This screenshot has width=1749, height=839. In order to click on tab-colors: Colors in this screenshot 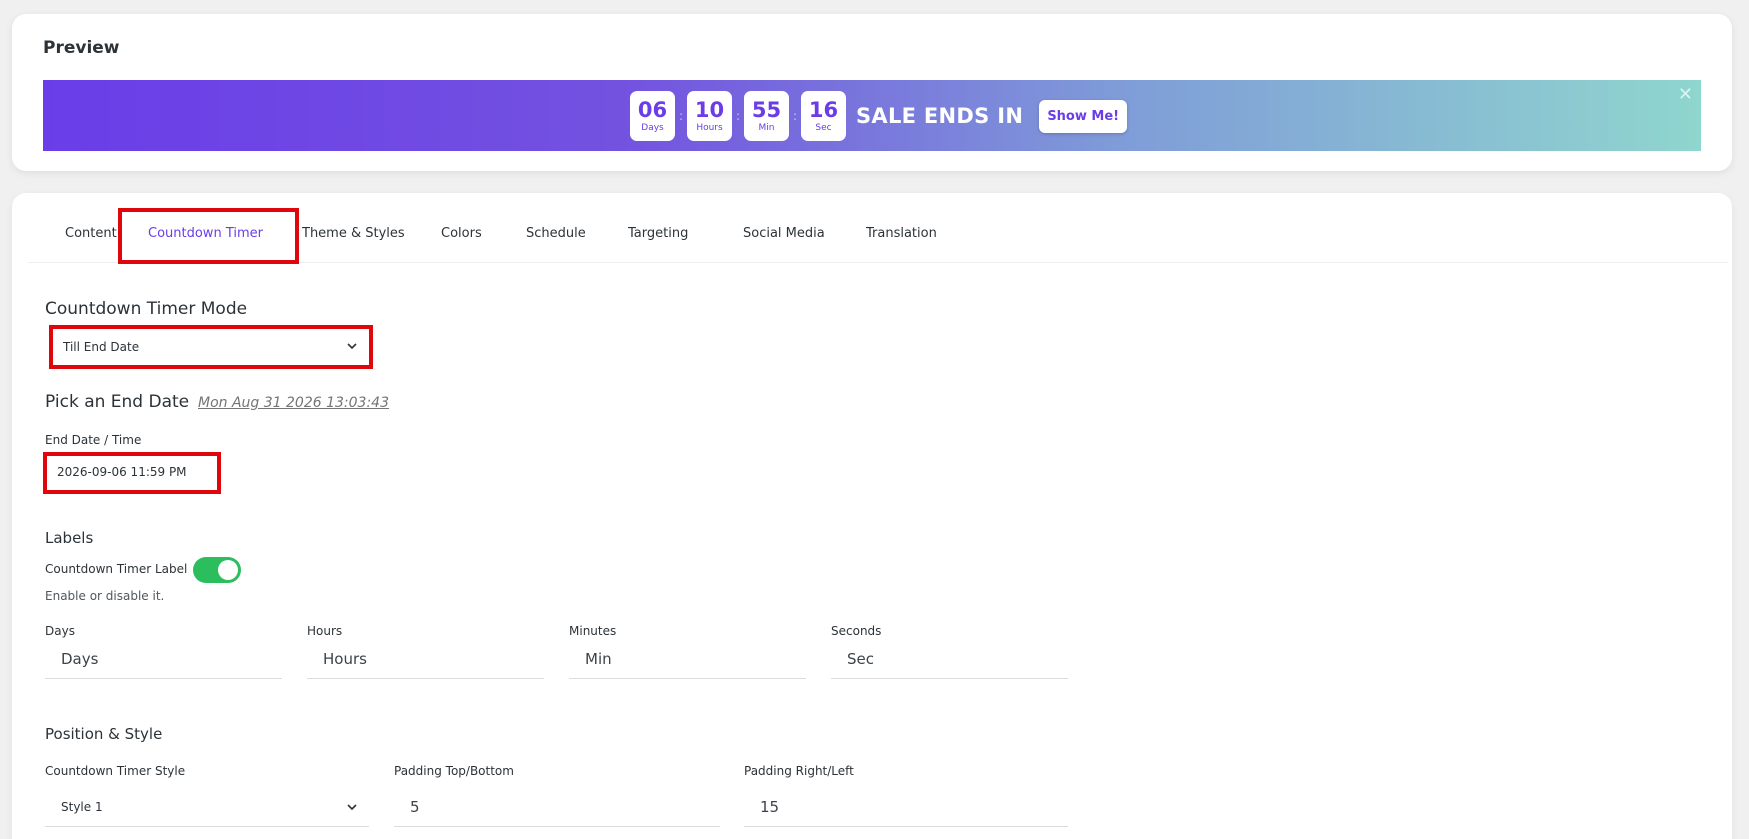, I will do `click(461, 233)`.